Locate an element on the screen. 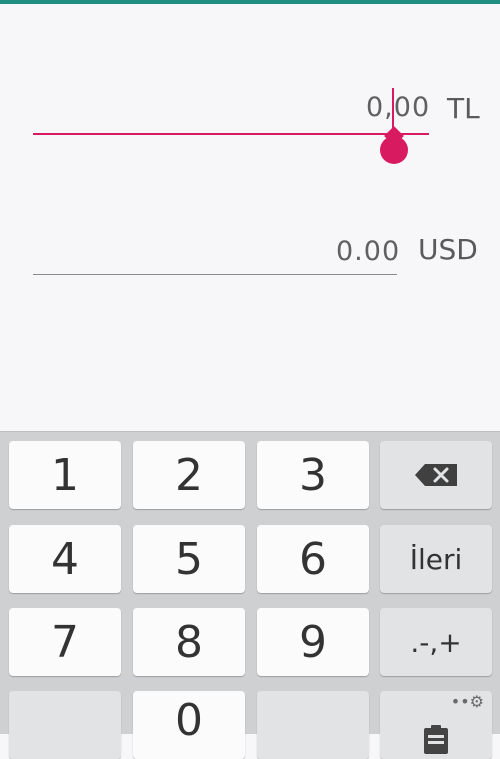  clipboard-button: ••⚙ is located at coordinates (436, 725).